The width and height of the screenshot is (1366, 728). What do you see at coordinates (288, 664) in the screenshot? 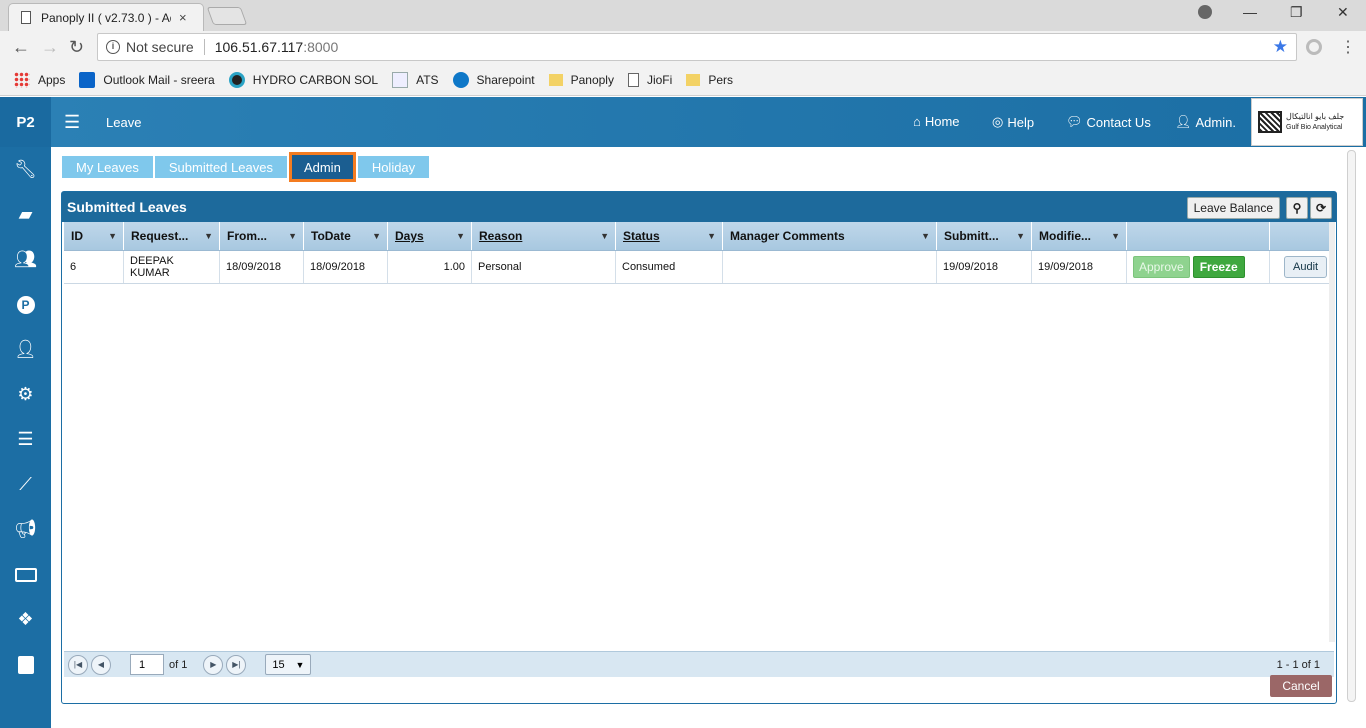
I see `page-size-select: 15 ▼` at bounding box center [288, 664].